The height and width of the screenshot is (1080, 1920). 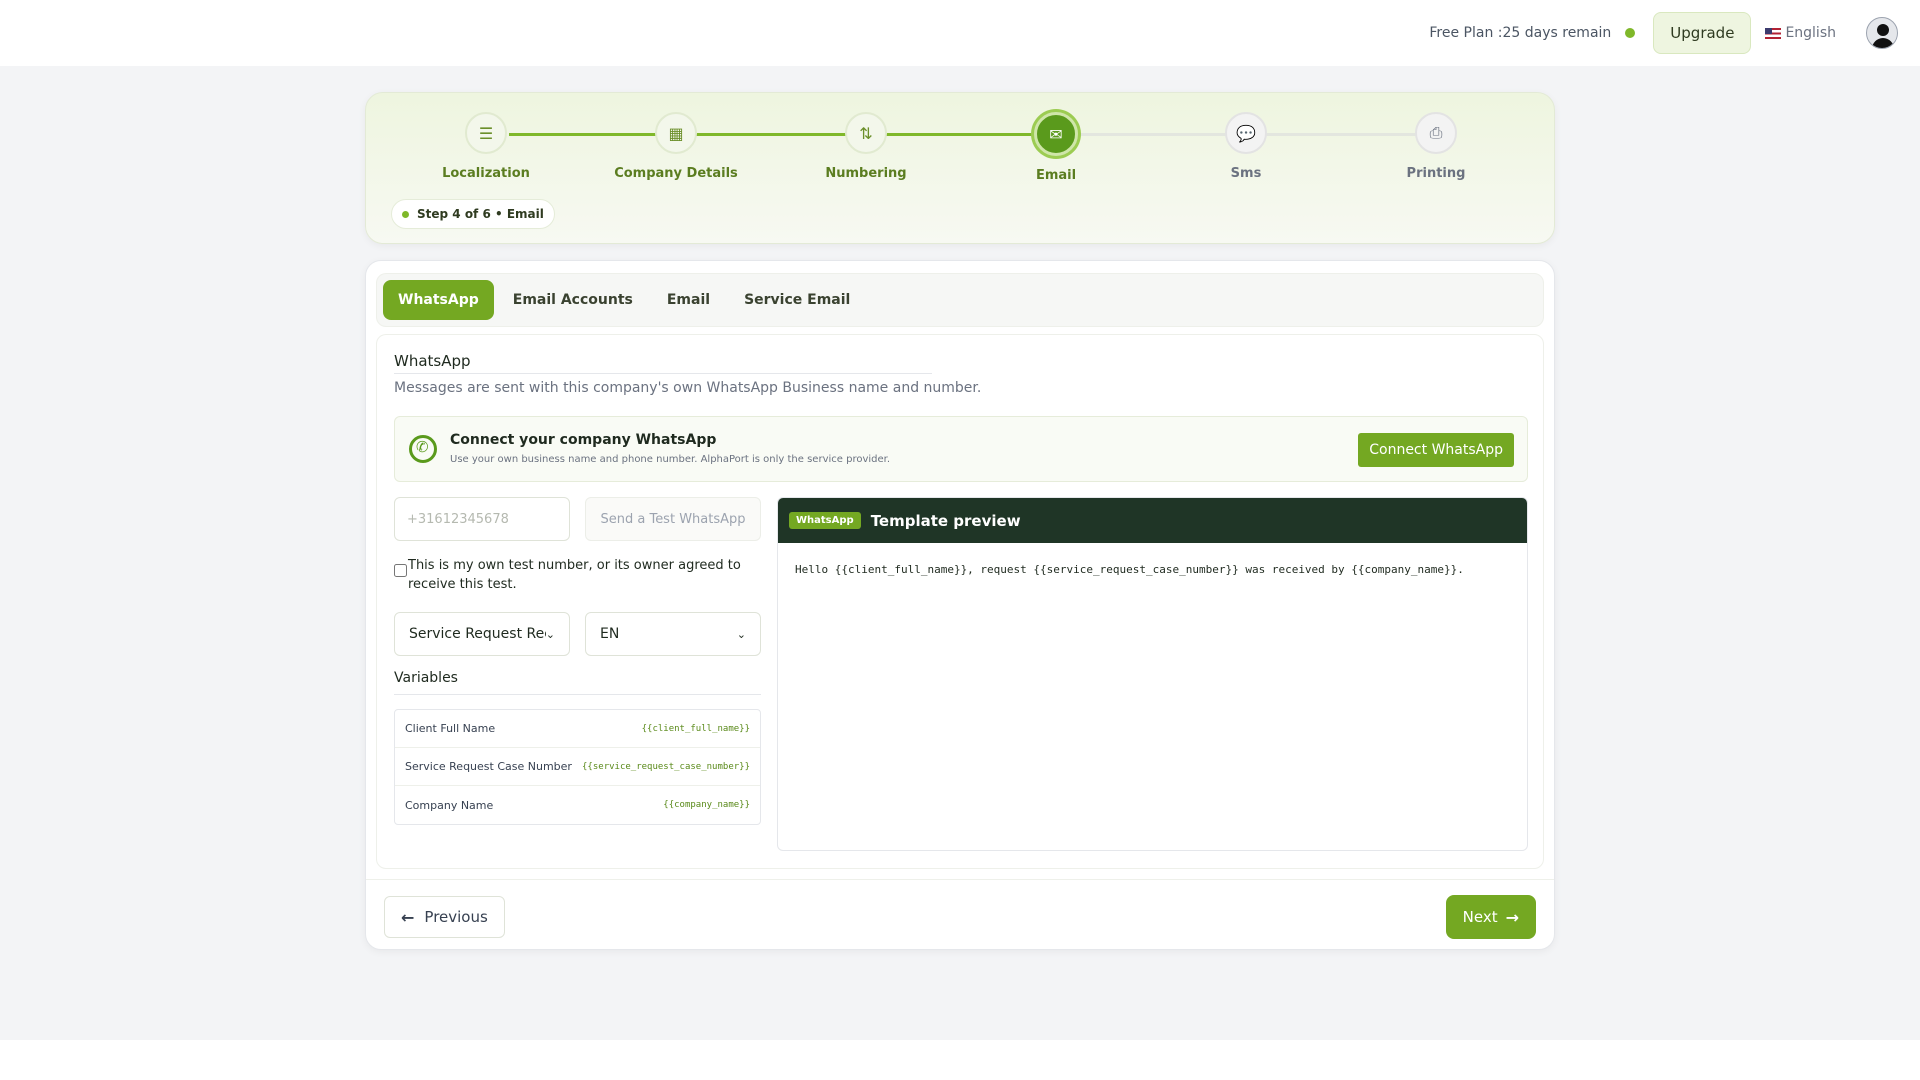 I want to click on section-divider, so click(x=663, y=373).